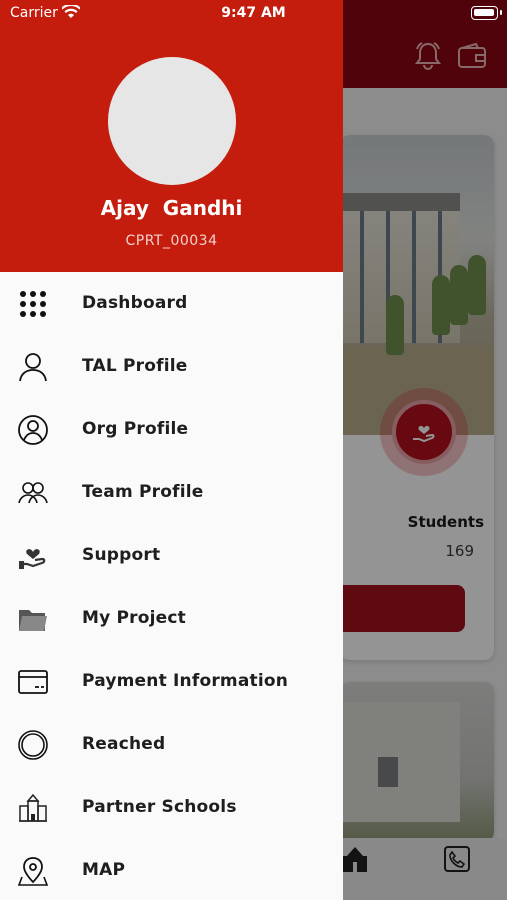 This screenshot has height=900, width=507. Describe the element at coordinates (33, 807) in the screenshot. I see `school-icon` at that location.